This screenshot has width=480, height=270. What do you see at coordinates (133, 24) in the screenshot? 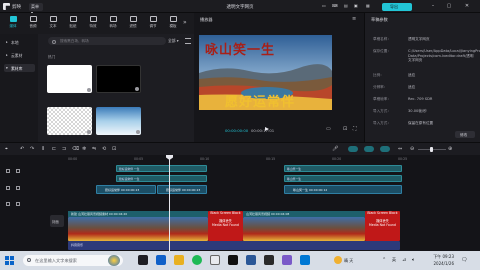
I see `tab-filters: 滤镜` at bounding box center [133, 24].